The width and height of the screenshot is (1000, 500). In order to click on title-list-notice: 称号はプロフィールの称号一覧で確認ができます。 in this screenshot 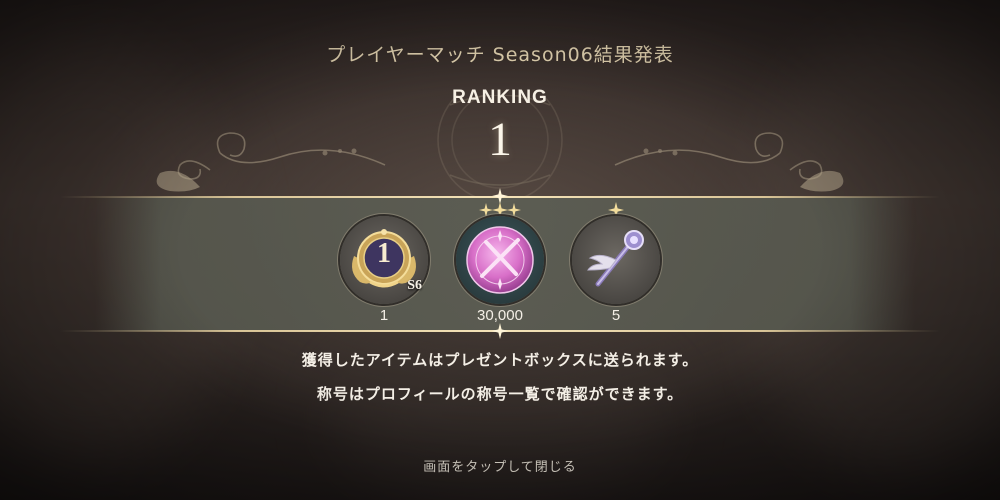, I will do `click(500, 394)`.